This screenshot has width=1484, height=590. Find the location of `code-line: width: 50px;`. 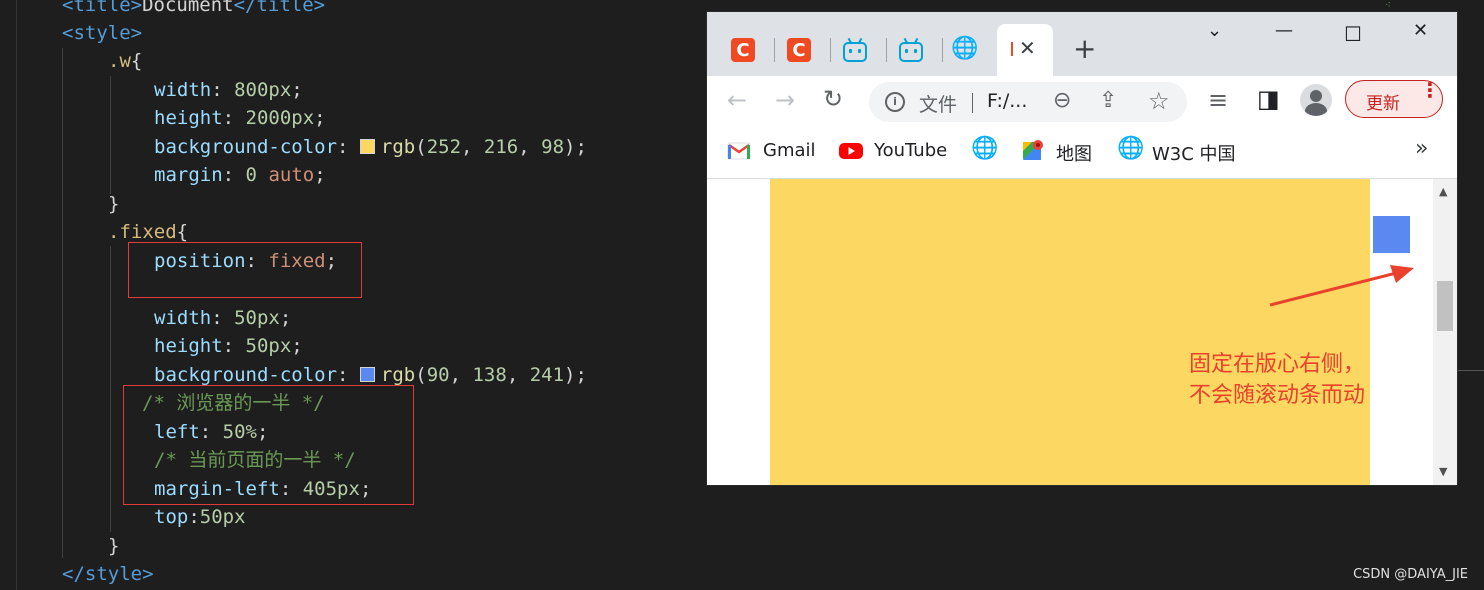

code-line: width: 50px; is located at coordinates (223, 318).